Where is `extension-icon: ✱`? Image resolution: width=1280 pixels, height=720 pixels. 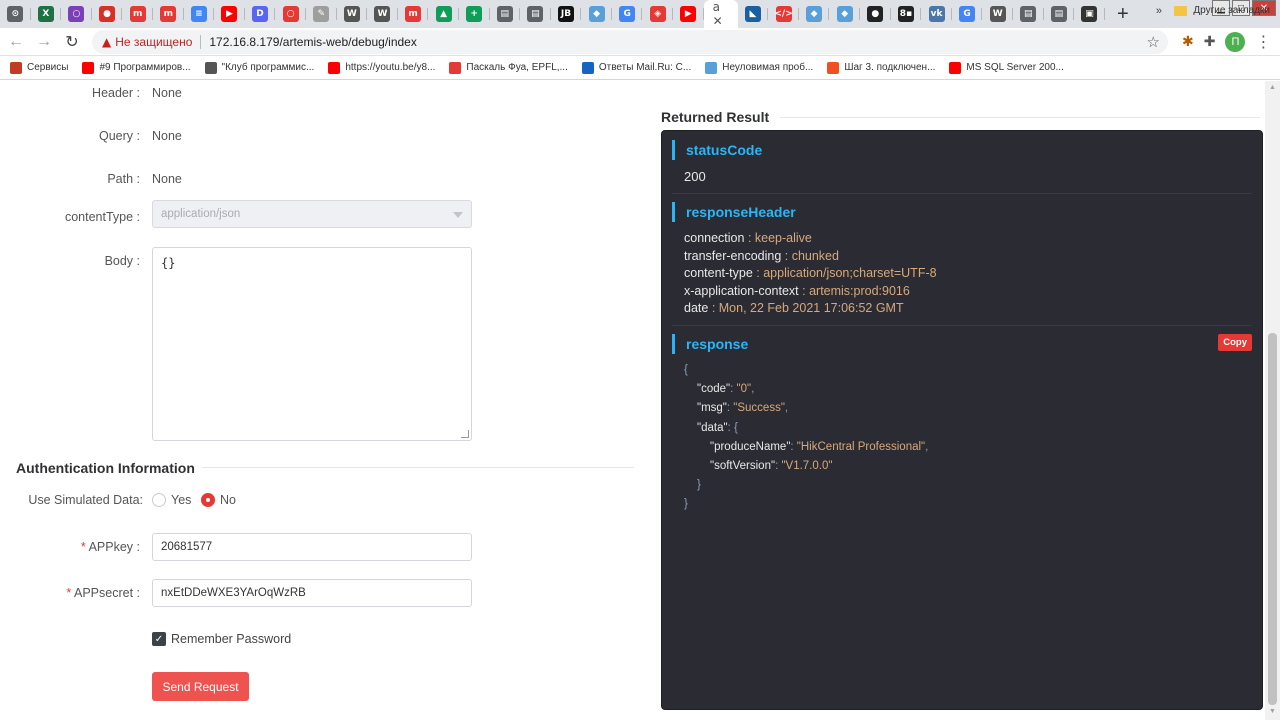 extension-icon: ✱ is located at coordinates (1188, 42).